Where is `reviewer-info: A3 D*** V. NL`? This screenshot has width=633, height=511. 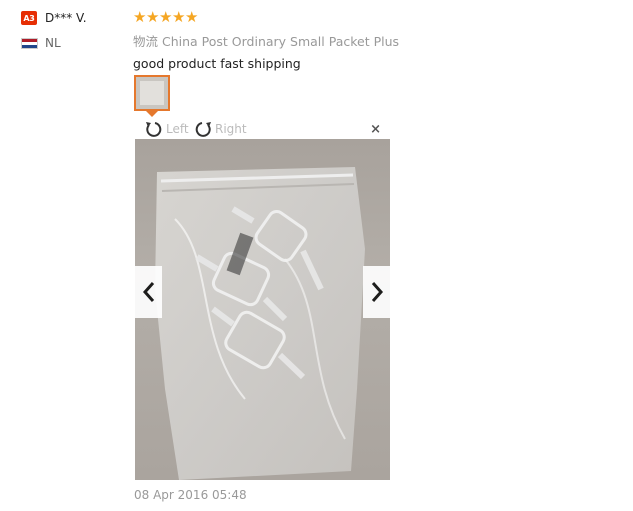 reviewer-info: A3 D*** V. NL is located at coordinates (71, 30).